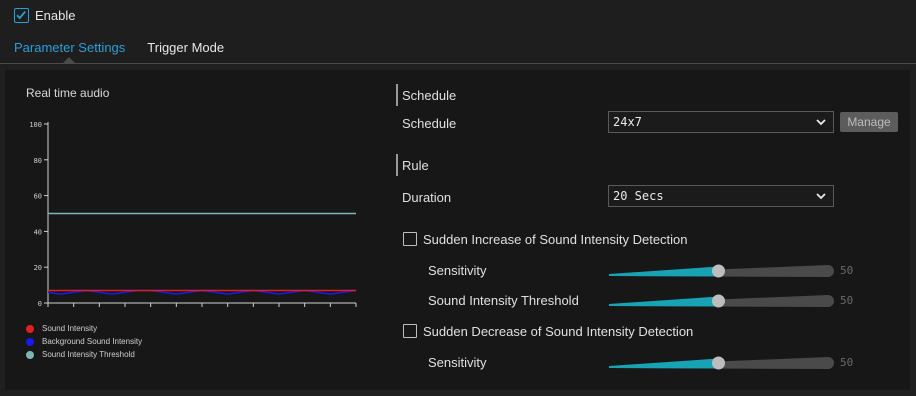 The width and height of the screenshot is (916, 396). What do you see at coordinates (410, 239) in the screenshot?
I see `sudden-increase-checkbox` at bounding box center [410, 239].